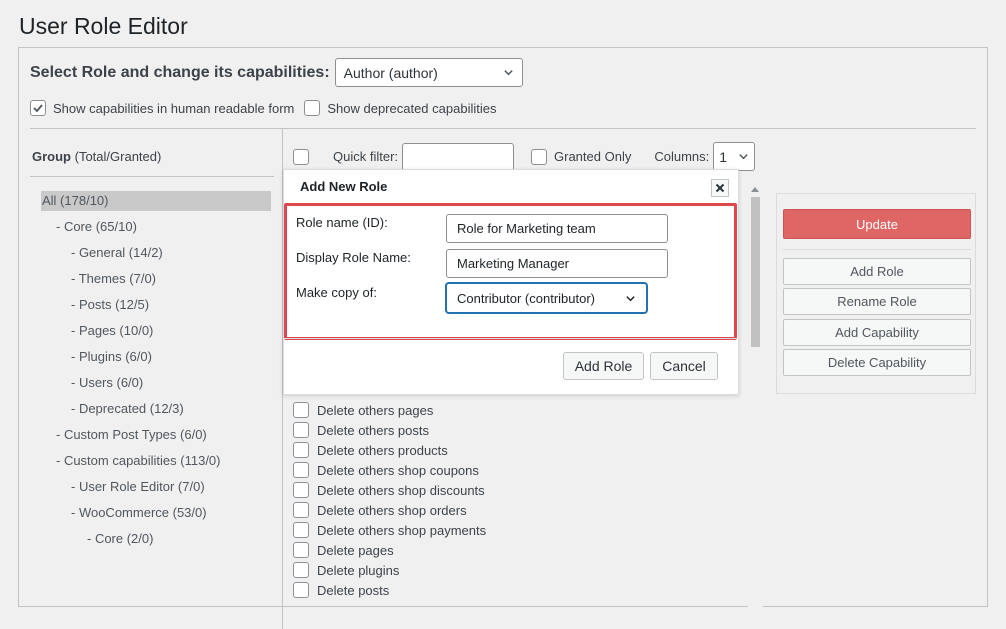 Image resolution: width=1006 pixels, height=629 pixels. I want to click on cancel-button: Cancel, so click(684, 366).